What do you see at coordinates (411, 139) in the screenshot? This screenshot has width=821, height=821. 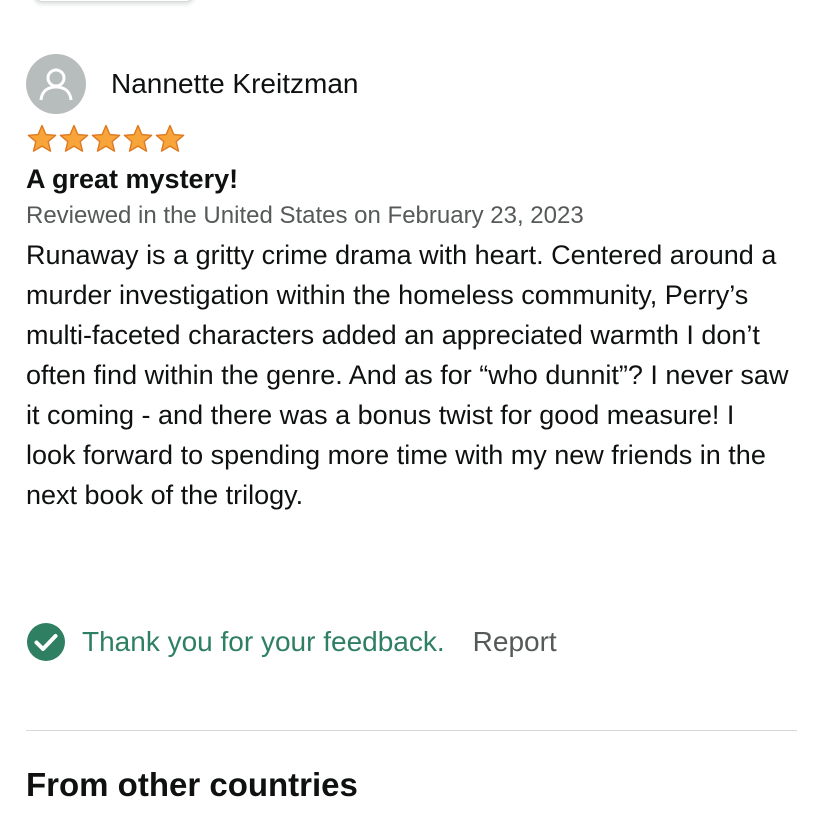 I see `star-rating` at bounding box center [411, 139].